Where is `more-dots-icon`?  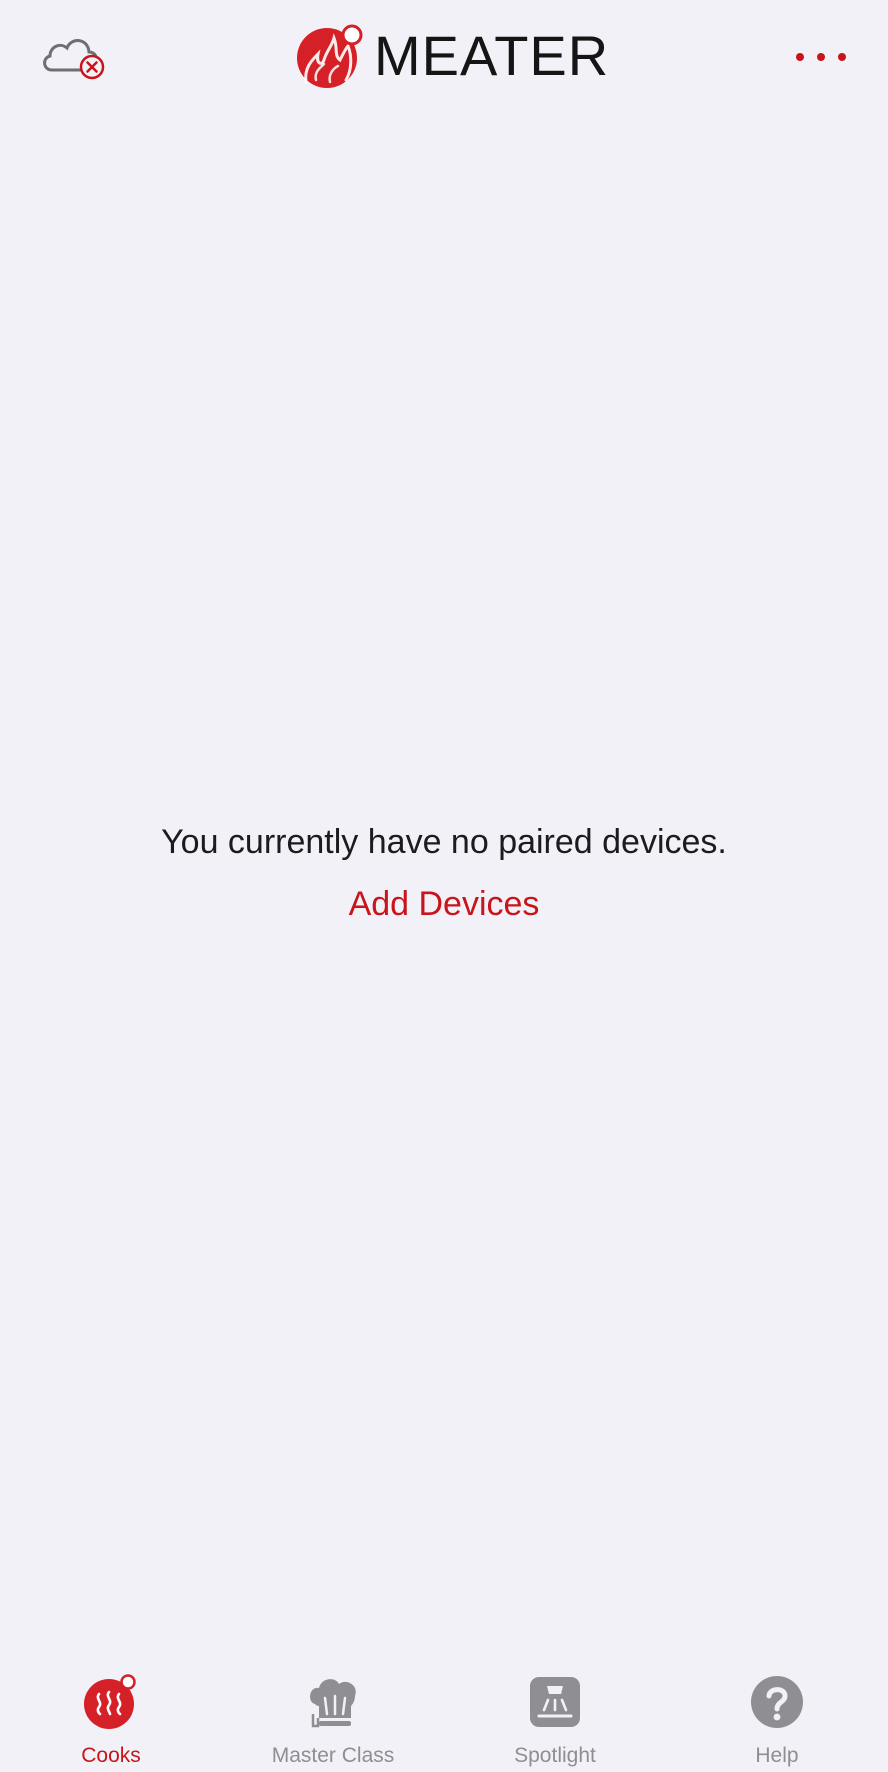 more-dots-icon is located at coordinates (821, 57).